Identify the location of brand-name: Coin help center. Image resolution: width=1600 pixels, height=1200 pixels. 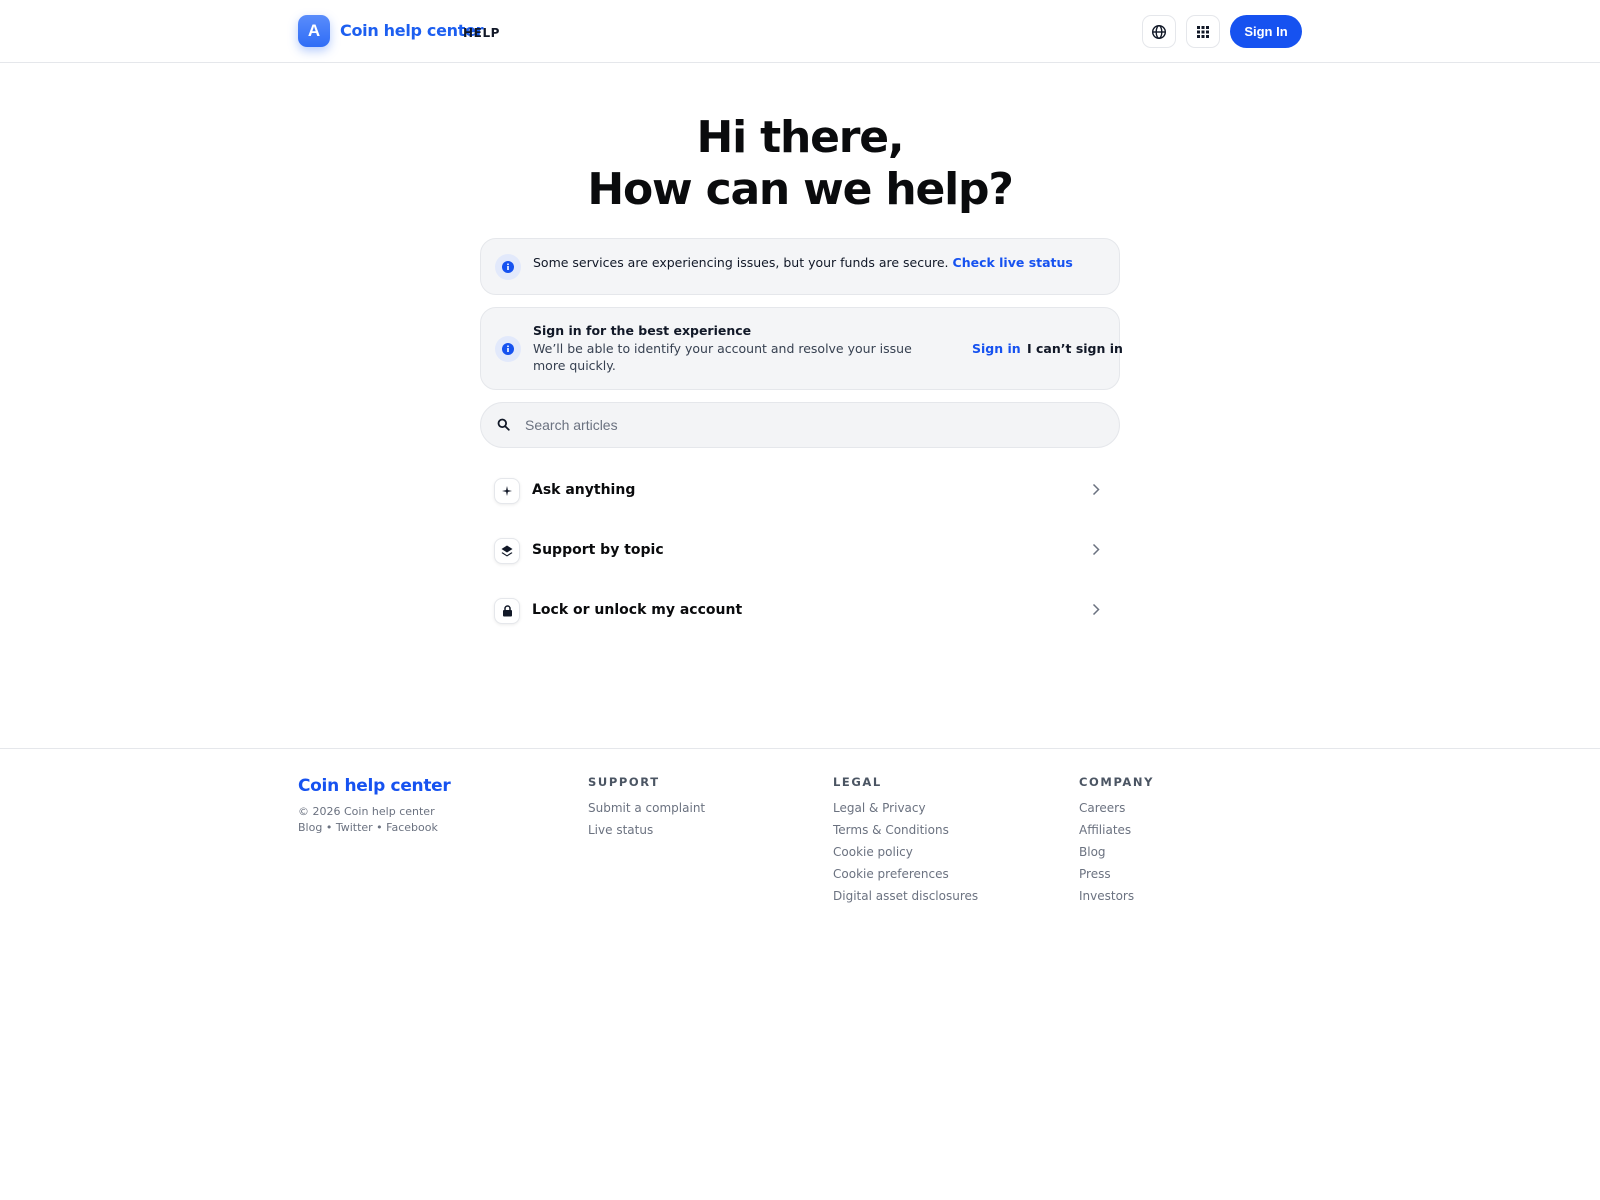
(412, 30).